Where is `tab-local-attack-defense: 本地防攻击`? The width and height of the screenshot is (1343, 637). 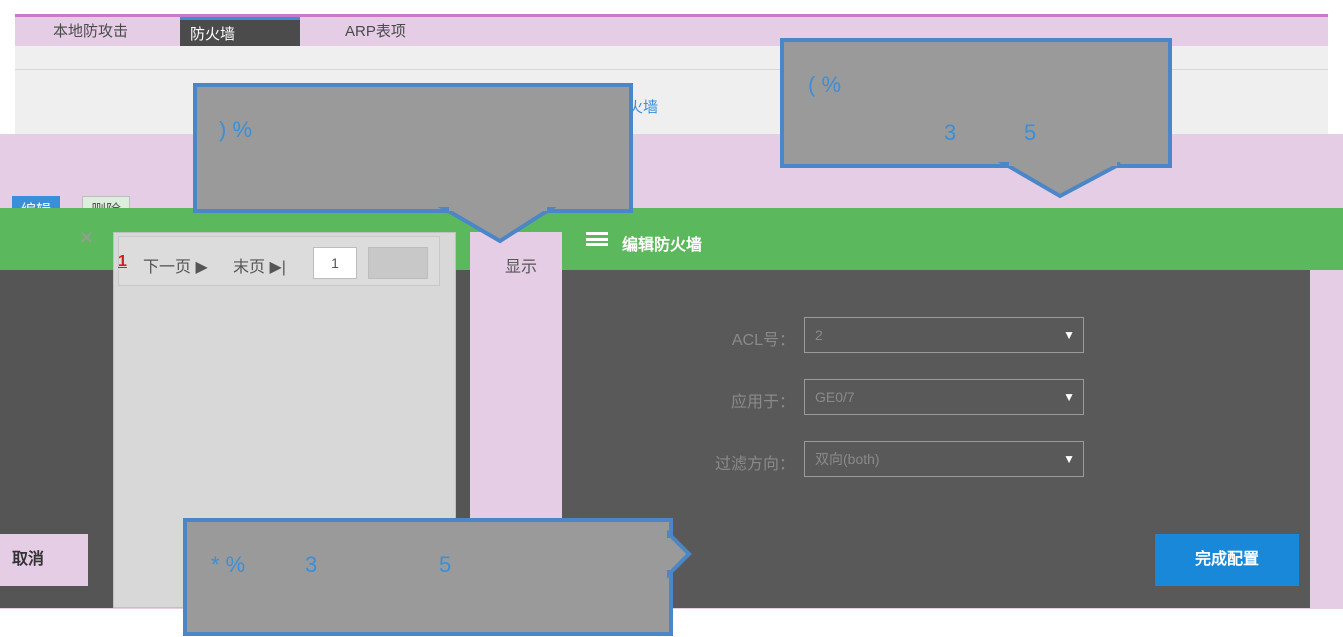
tab-local-attack-defense: 本地防攻击 is located at coordinates (90, 31).